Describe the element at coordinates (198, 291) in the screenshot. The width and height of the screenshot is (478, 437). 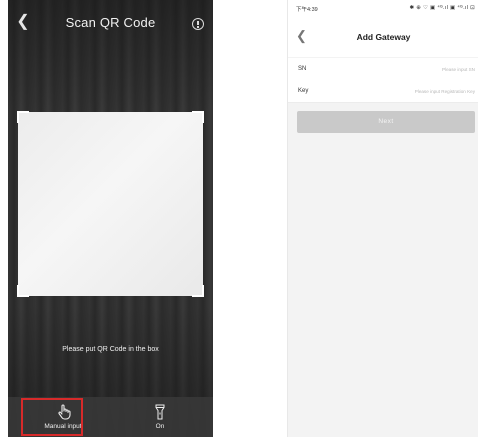
I see `frame-corner-bottom-right` at that location.